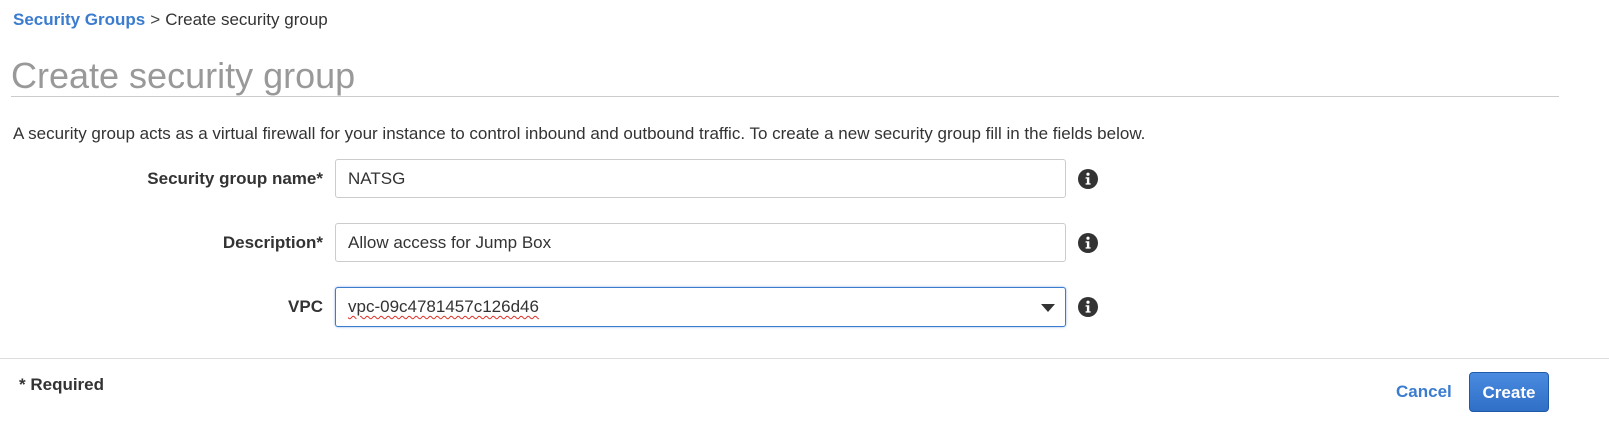 The image size is (1609, 438). I want to click on cancel-button: Cancel, so click(1424, 392).